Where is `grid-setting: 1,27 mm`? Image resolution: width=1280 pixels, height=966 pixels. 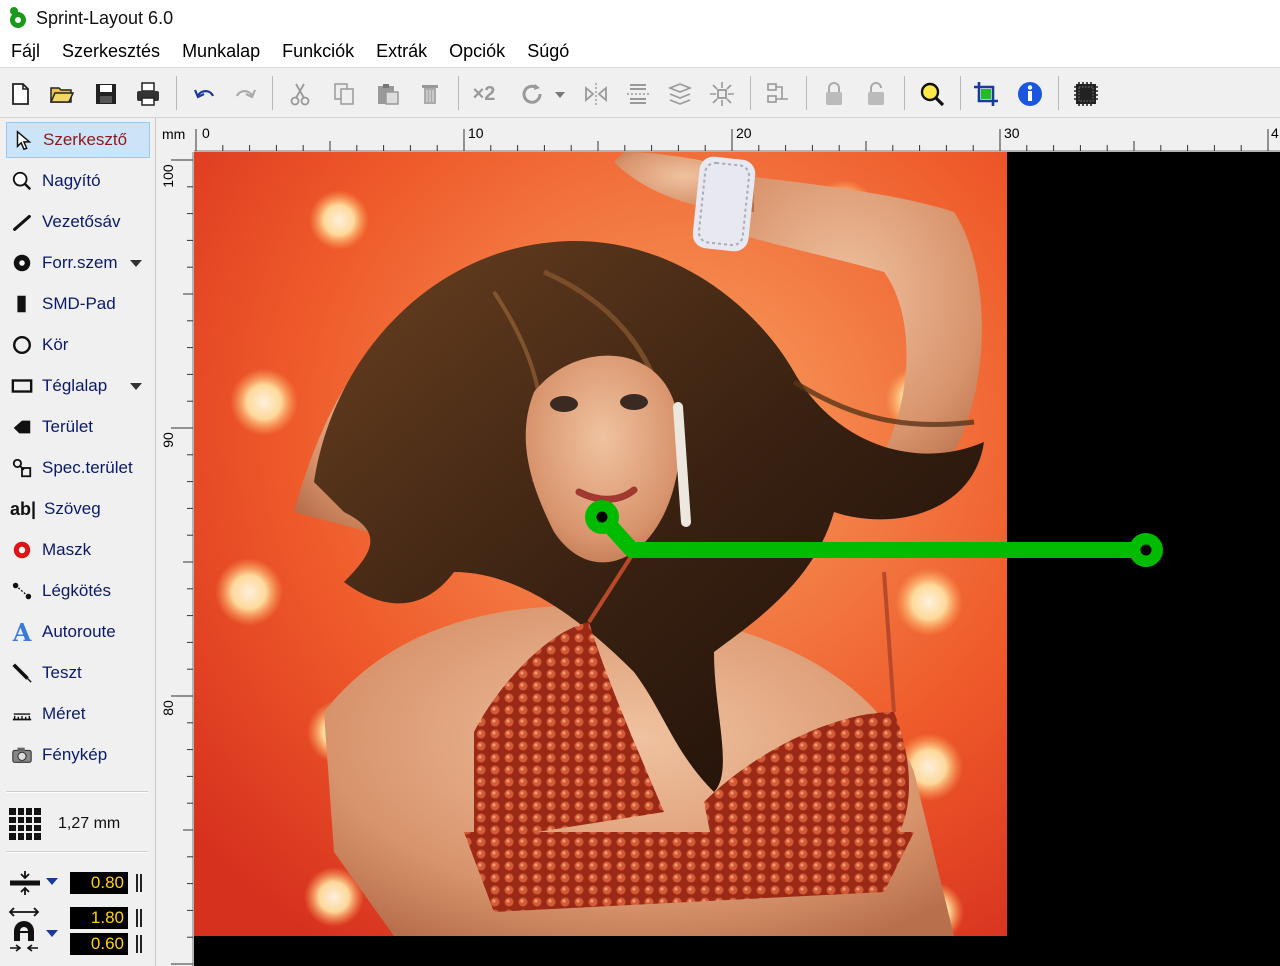
grid-setting: 1,27 mm is located at coordinates (78, 824).